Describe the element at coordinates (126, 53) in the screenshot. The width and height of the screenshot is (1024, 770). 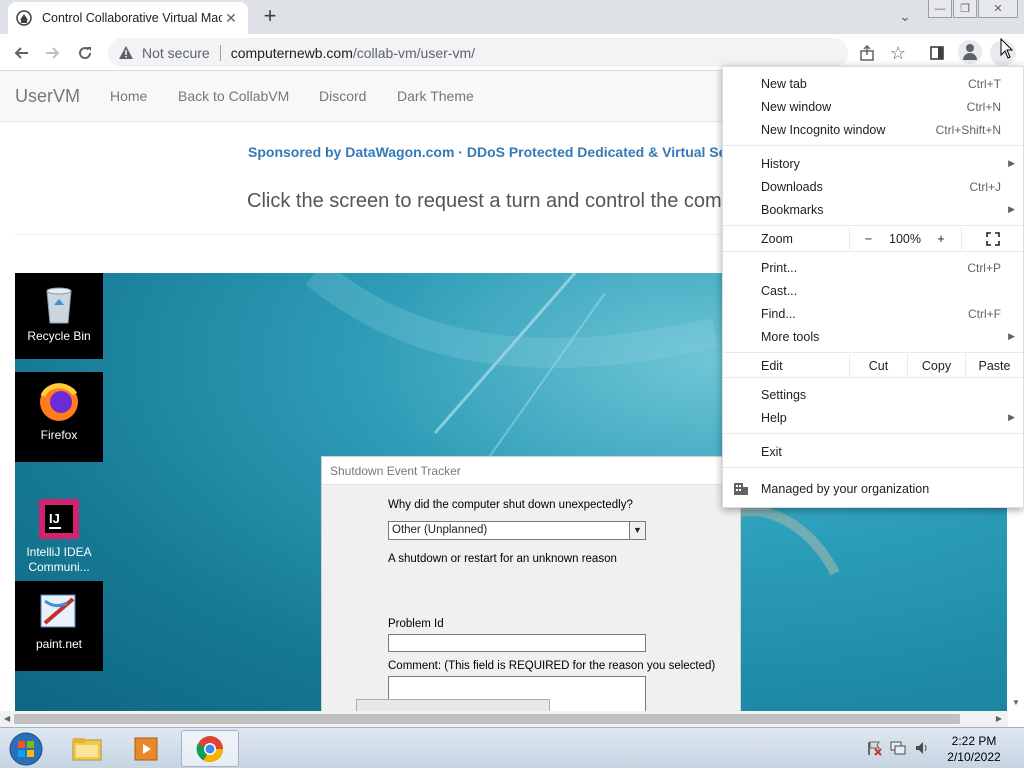
I see `warning-icon` at that location.